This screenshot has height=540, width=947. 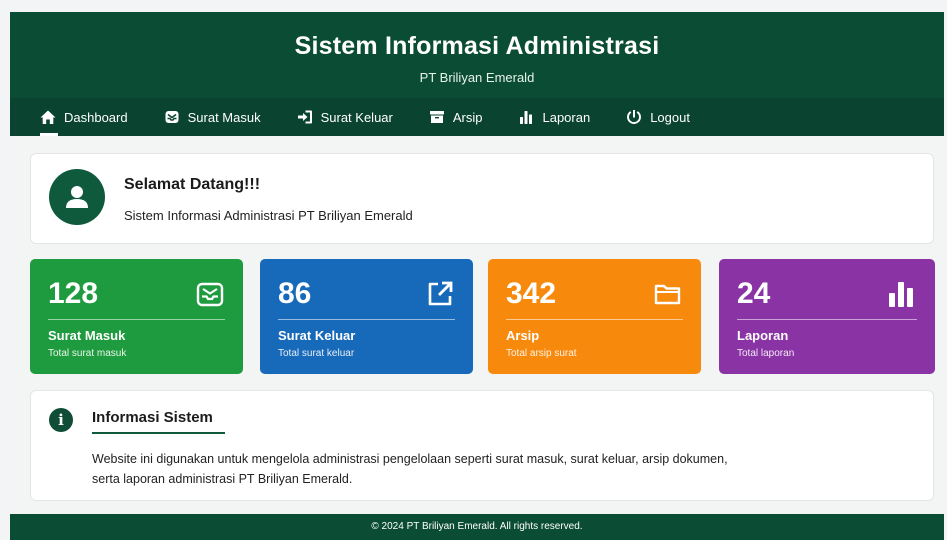 I want to click on card-laporan: 24 Laporan Total laporan, so click(x=827, y=316).